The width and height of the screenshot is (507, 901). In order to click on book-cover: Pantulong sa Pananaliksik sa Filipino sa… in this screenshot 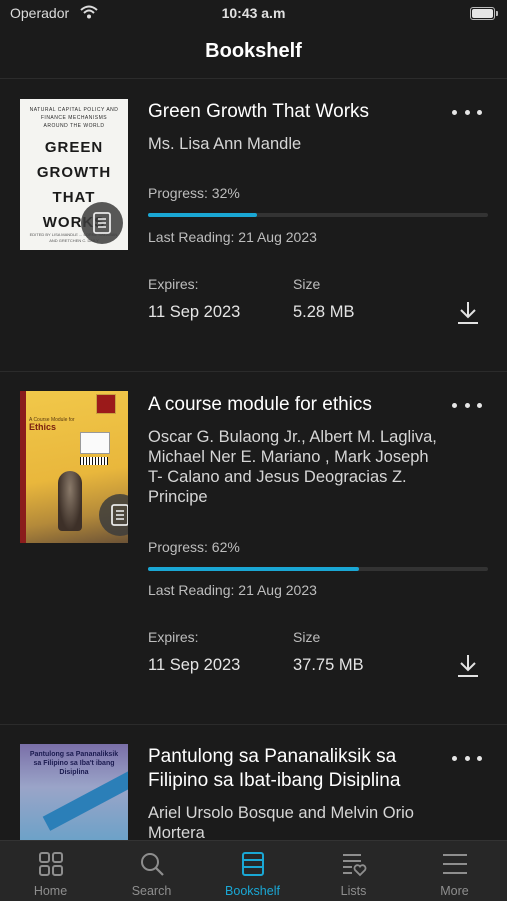, I will do `click(74, 792)`.